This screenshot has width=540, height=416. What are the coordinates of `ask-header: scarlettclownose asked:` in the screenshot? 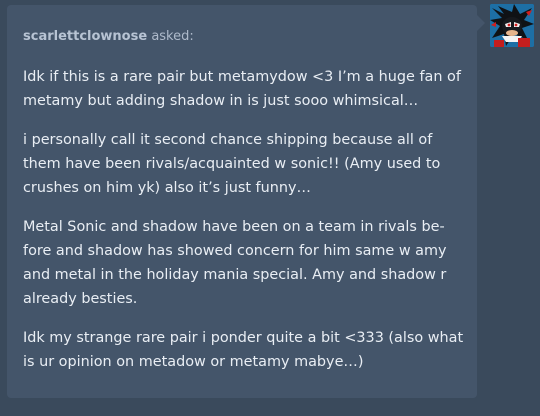 It's located at (108, 37).